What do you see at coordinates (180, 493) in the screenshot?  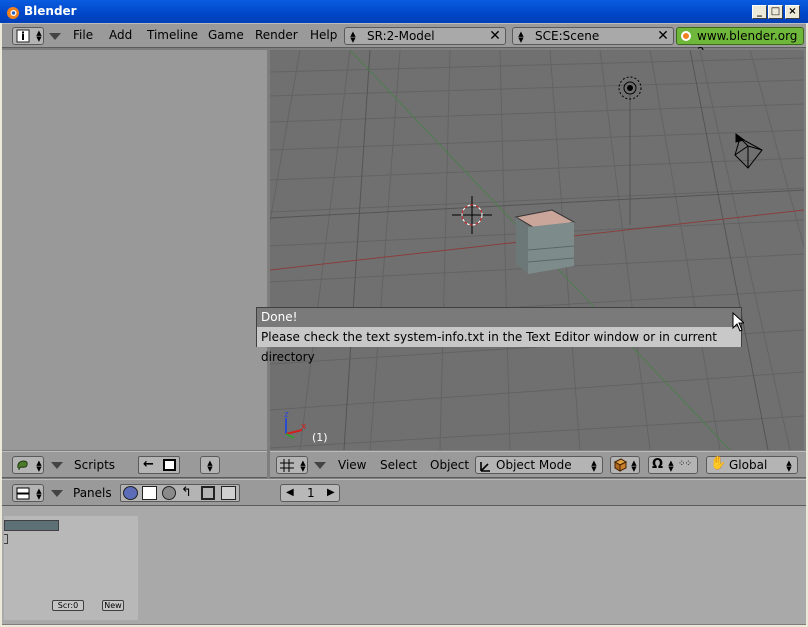 I see `context-buttons: ↰` at bounding box center [180, 493].